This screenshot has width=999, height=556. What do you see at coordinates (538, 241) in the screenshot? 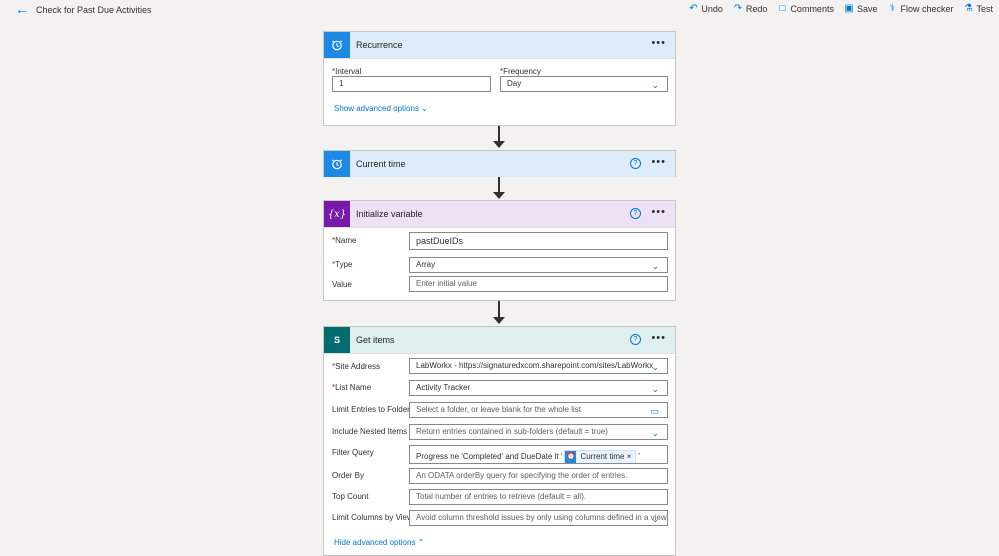
I see `variable-name-field: pastDueIDs` at bounding box center [538, 241].